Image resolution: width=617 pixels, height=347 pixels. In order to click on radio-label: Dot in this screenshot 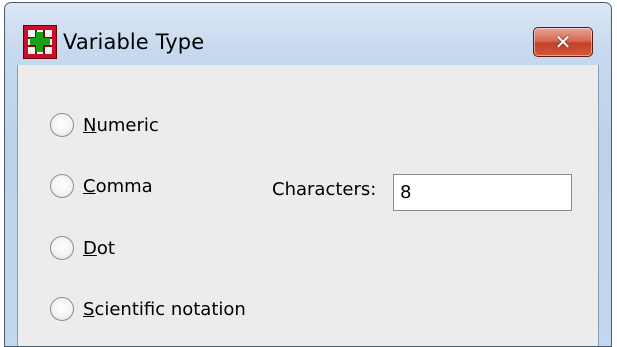, I will do `click(99, 248)`.